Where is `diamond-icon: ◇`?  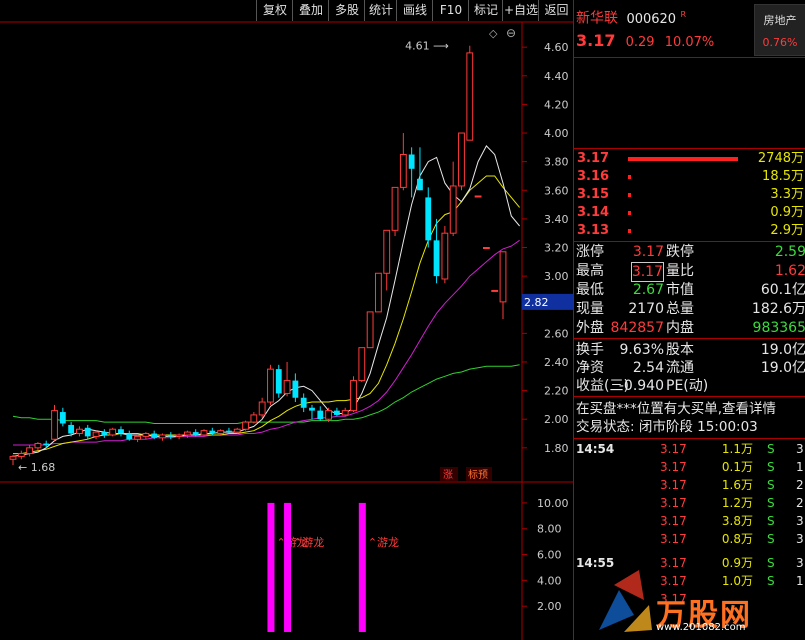
diamond-icon: ◇ is located at coordinates (493, 33).